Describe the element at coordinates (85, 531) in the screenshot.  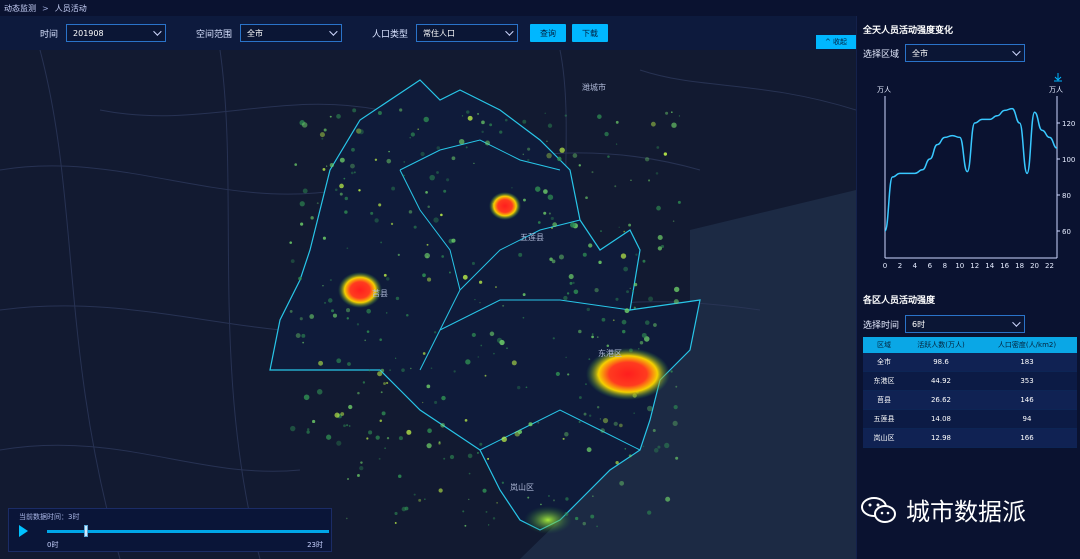
I see `timeline-handle` at that location.